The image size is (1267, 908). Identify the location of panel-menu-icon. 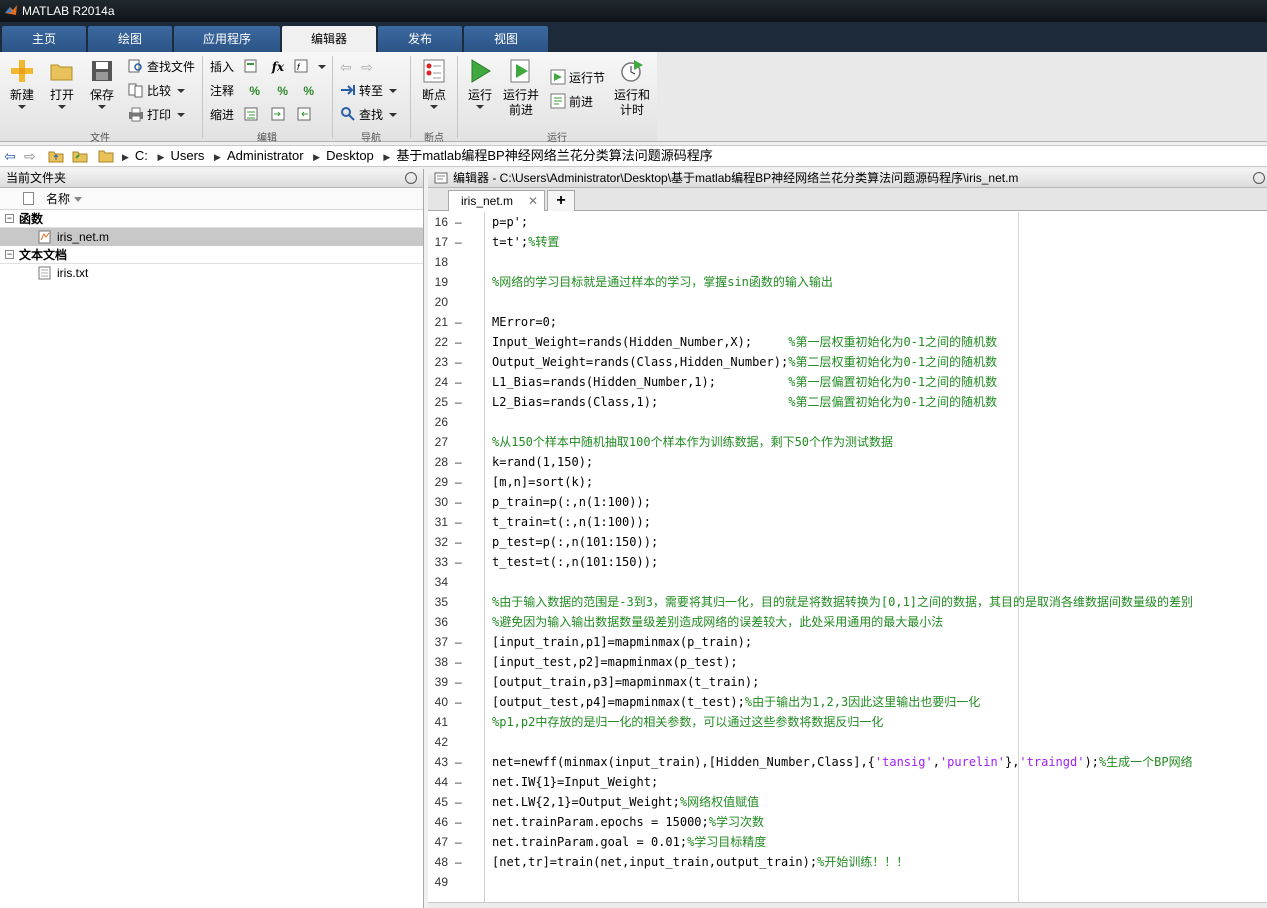
(411, 178).